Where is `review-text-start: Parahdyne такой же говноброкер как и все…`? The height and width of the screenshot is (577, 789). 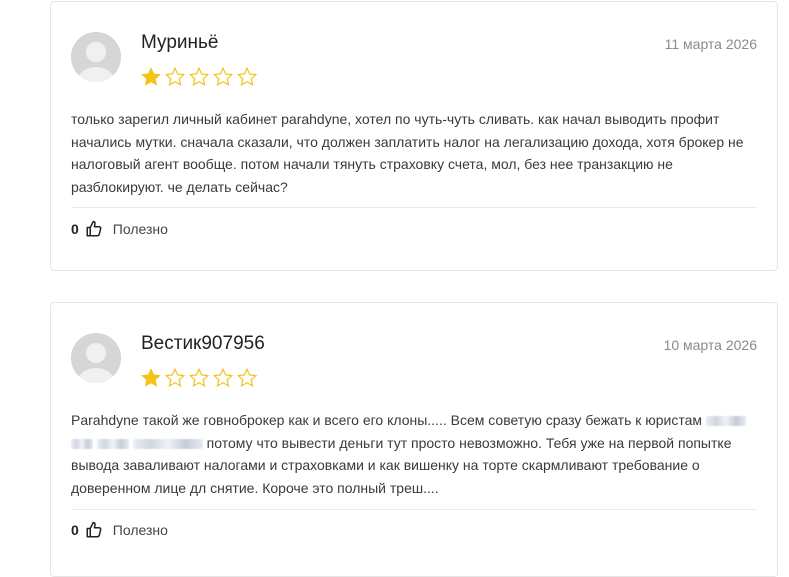
review-text-start: Parahdyne такой же говноброкер как и все… is located at coordinates (387, 420).